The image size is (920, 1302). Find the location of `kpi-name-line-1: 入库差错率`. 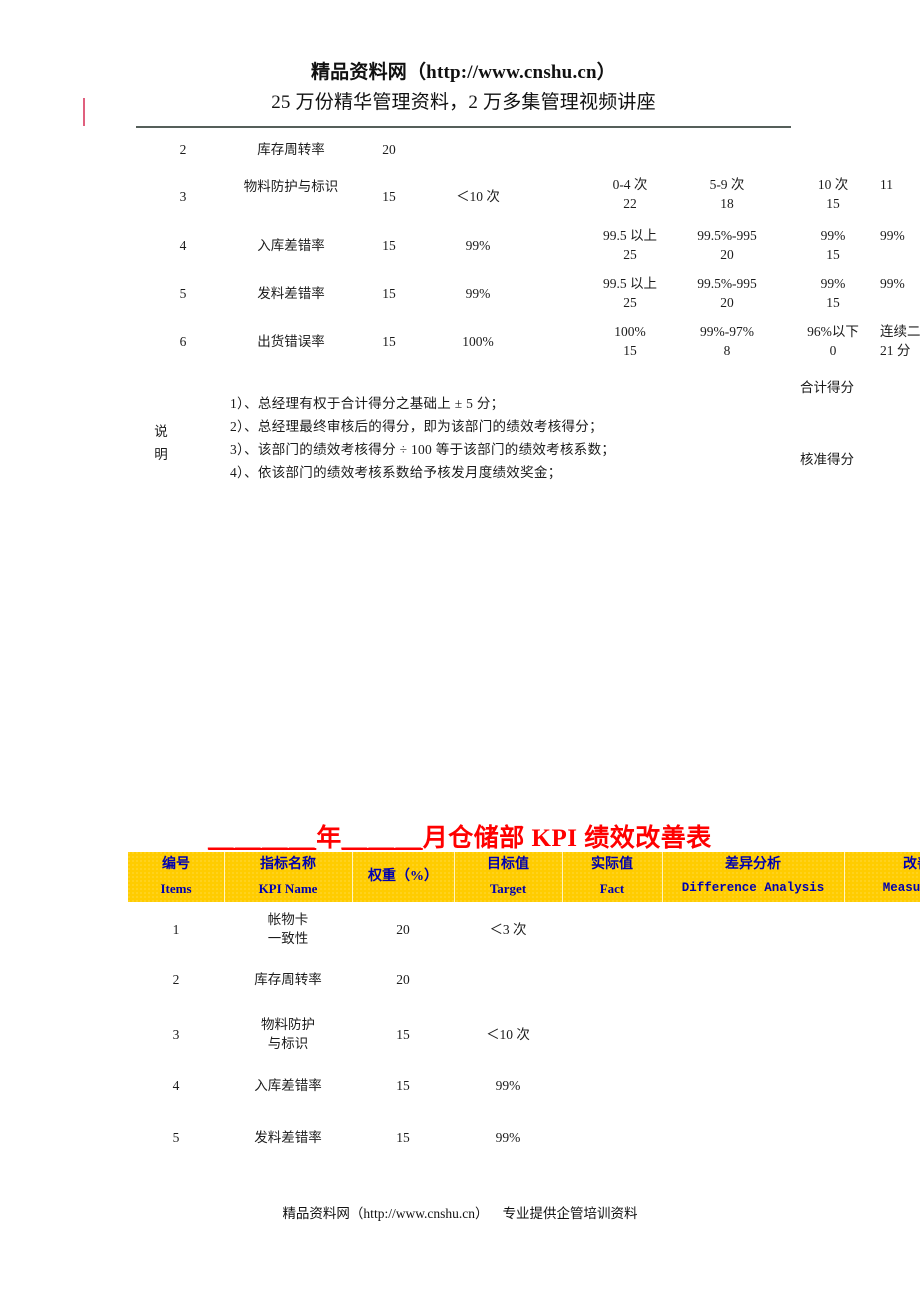

kpi-name-line-1: 入库差错率 is located at coordinates (288, 1085).